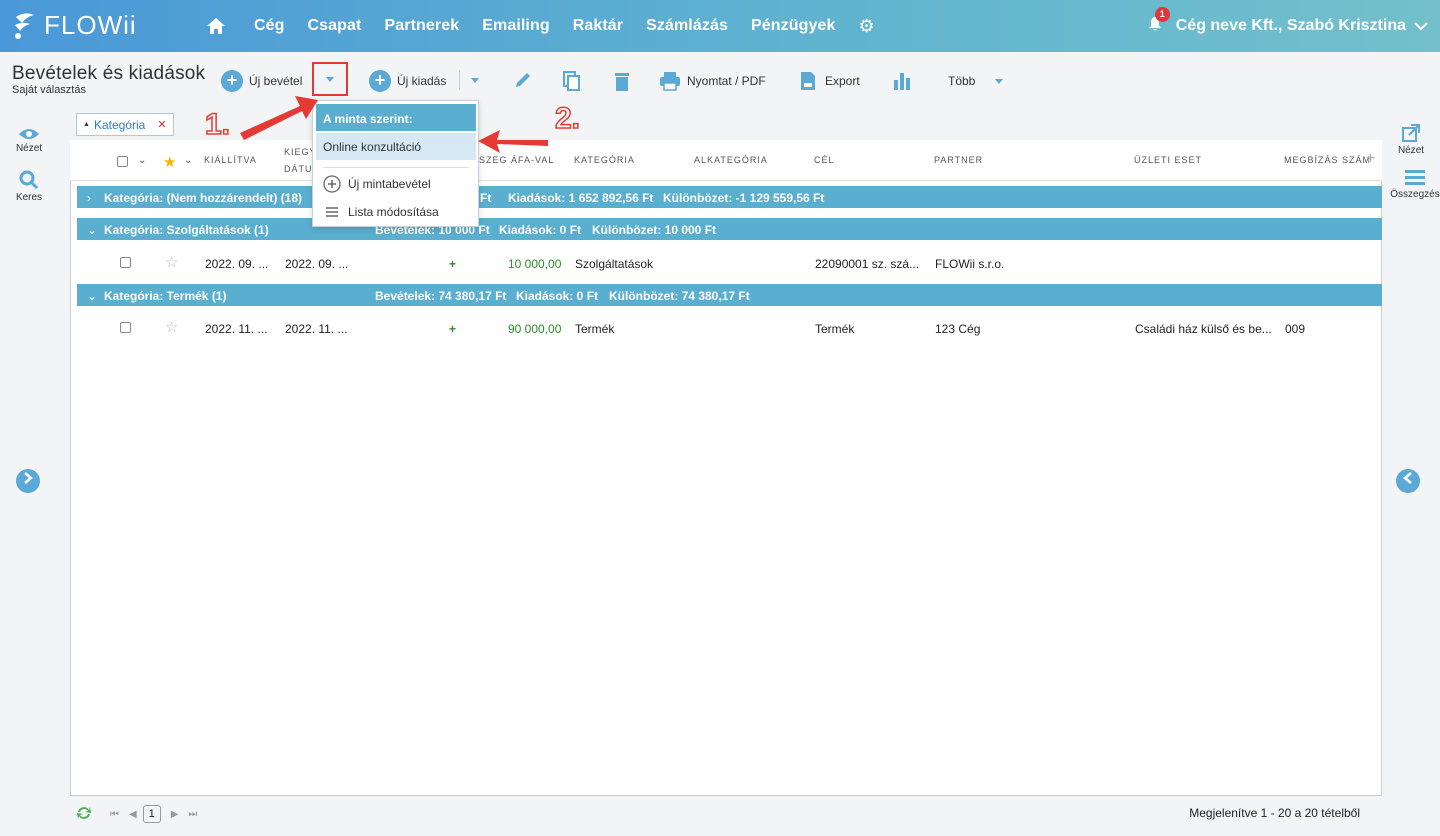  Describe the element at coordinates (557, 296) in the screenshot. I see `group-expense: Kiadások: 0 Ft` at that location.